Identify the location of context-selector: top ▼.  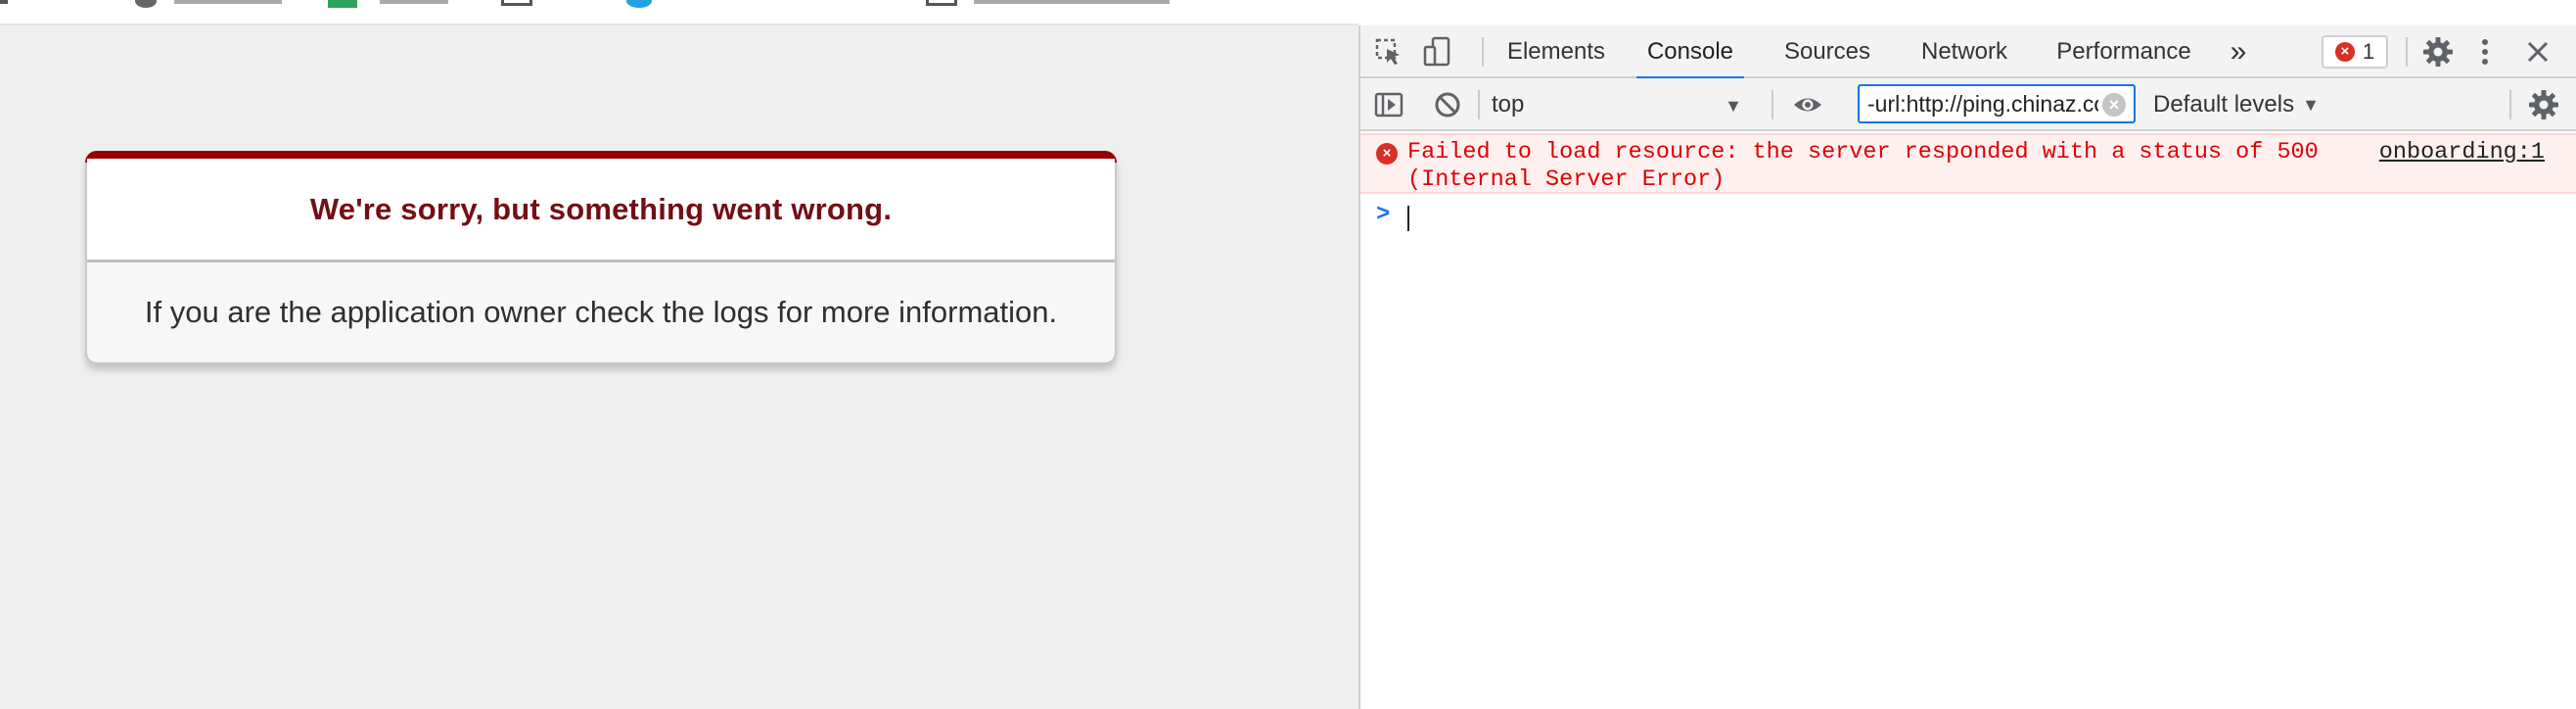
(1624, 104).